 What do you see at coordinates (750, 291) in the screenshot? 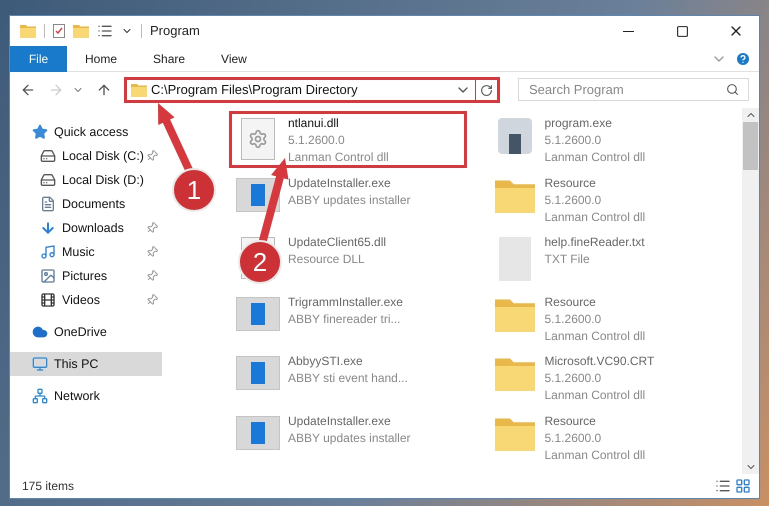
I see `scrollbar` at bounding box center [750, 291].